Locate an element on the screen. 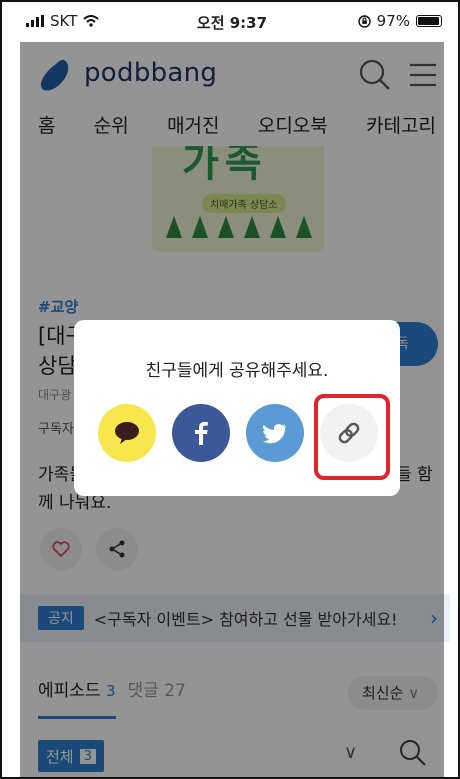  share-twitter-button is located at coordinates (275, 433).